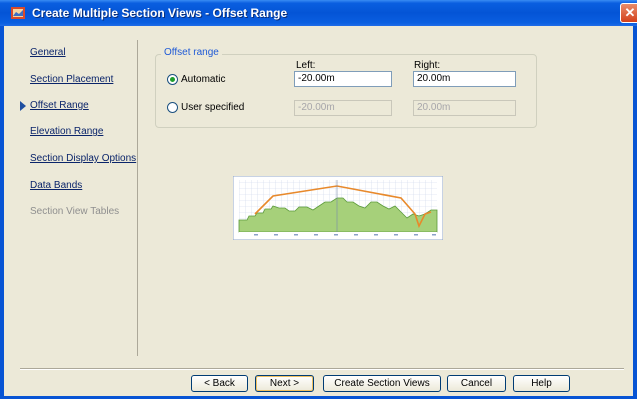 This screenshot has height=399, width=637. Describe the element at coordinates (66, 131) in the screenshot. I see `nav-item-elevation-range: Elevation Range` at that location.